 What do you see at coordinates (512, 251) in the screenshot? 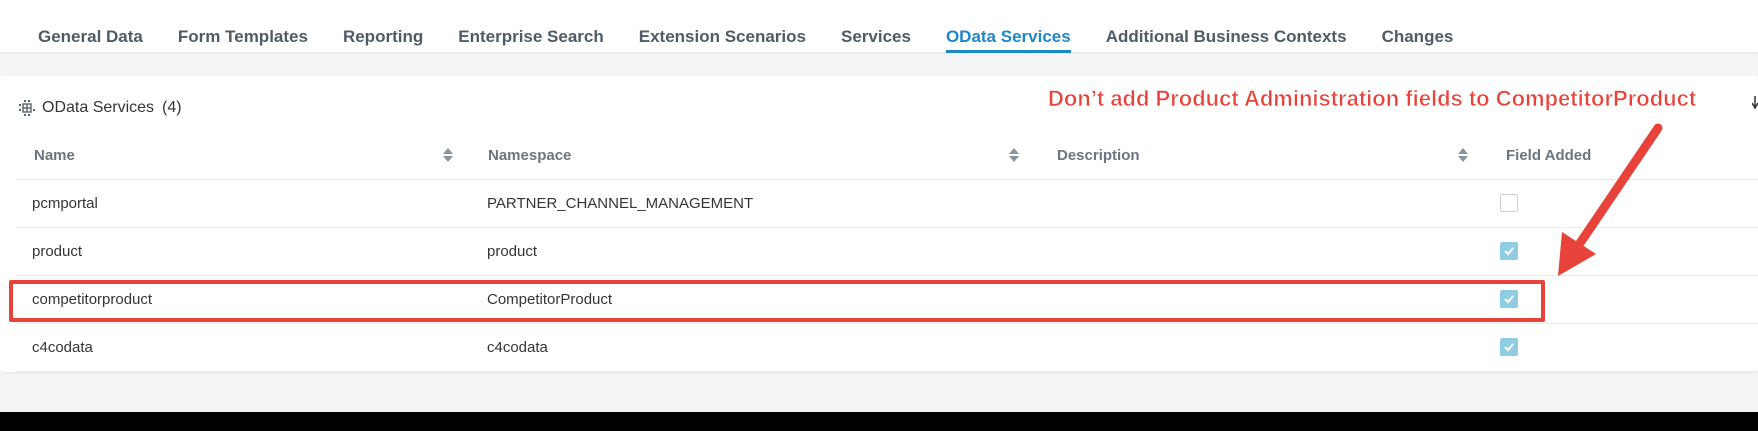
I see `cell-namespace: product` at bounding box center [512, 251].